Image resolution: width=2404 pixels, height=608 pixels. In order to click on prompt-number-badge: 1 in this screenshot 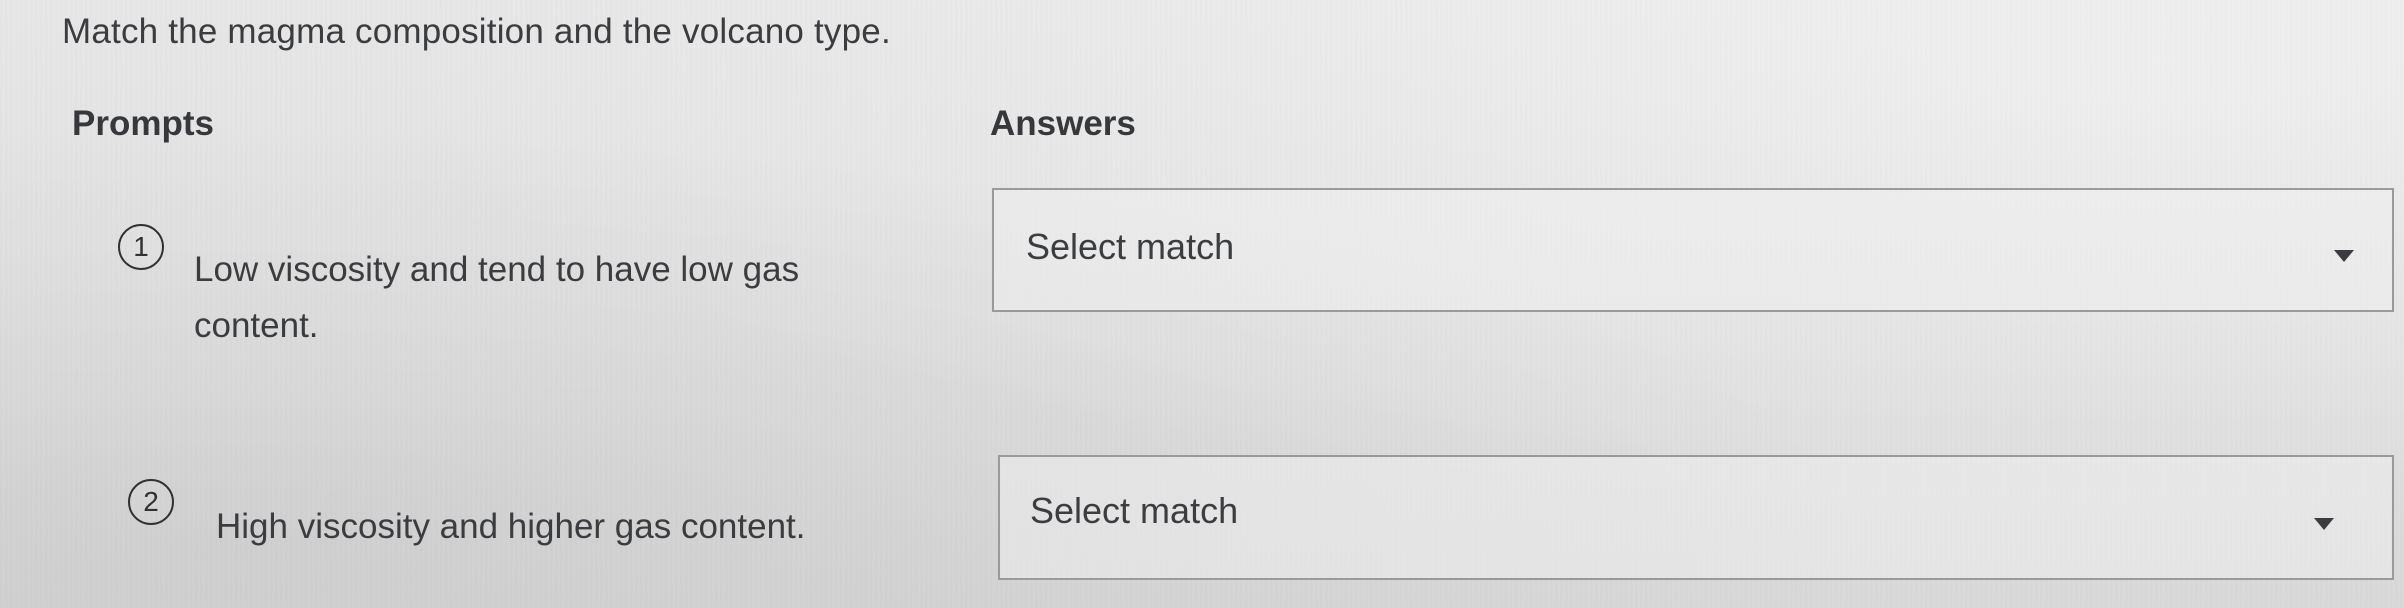, I will do `click(141, 247)`.